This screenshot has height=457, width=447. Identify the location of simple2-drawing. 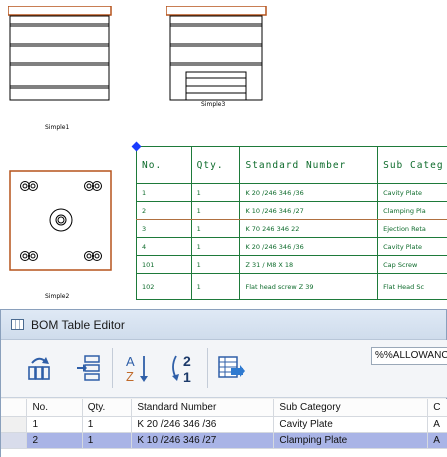
(60, 220).